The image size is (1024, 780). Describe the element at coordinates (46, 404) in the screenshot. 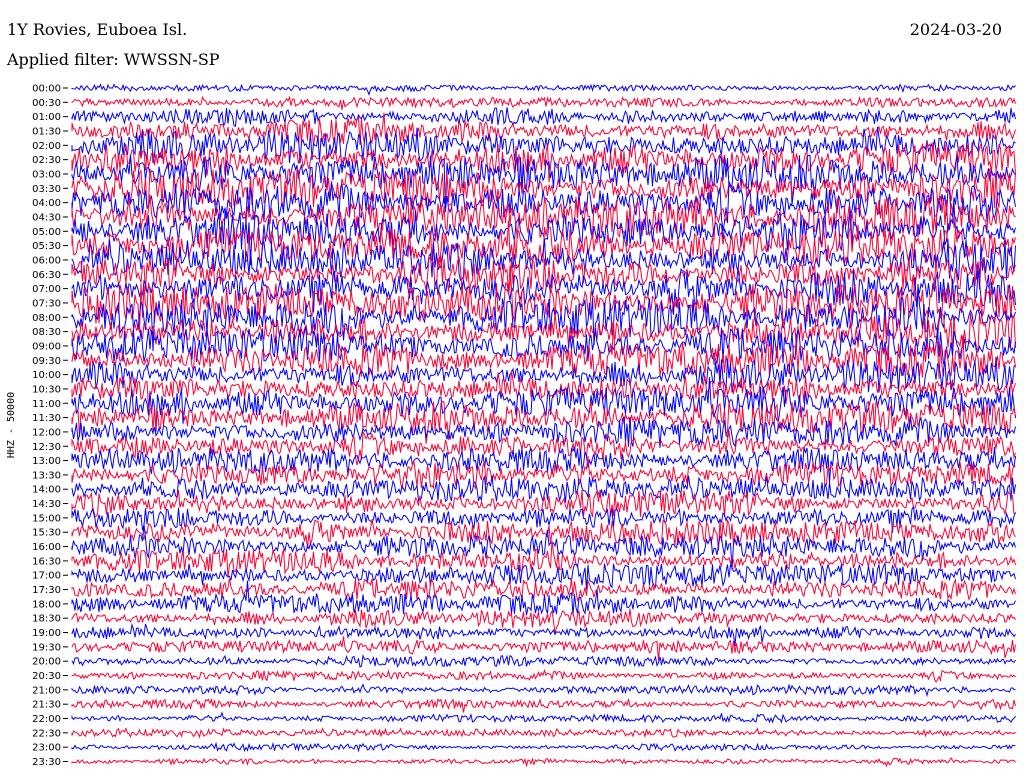

I see `tick-label: 11:00` at that location.